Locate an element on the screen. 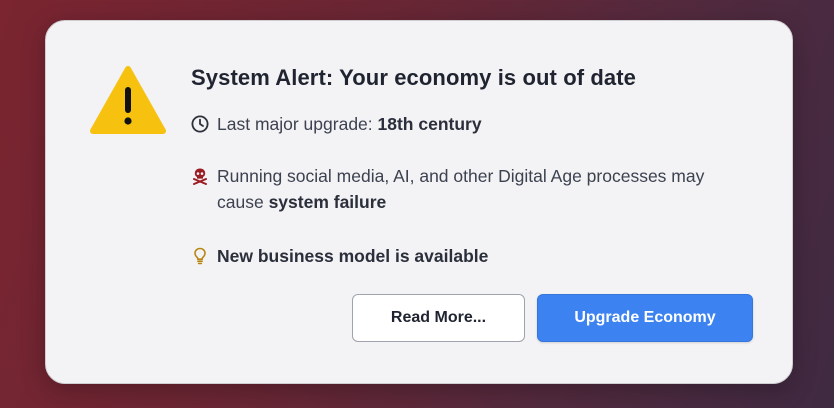  upgrade-economy-button: Upgrade Economy is located at coordinates (645, 318).